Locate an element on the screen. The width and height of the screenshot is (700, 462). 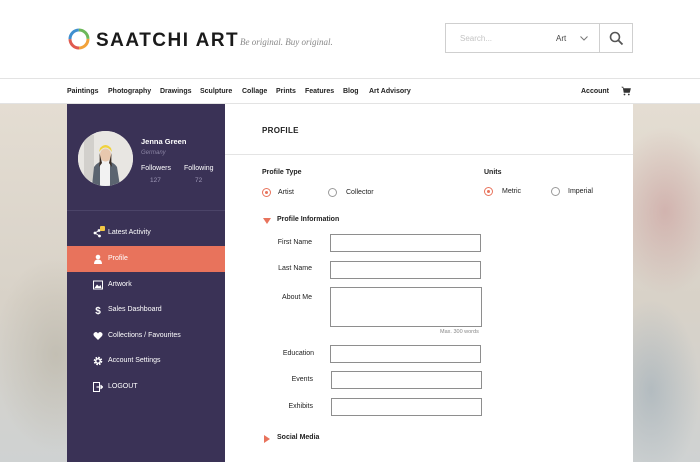
nav-blog: Blog is located at coordinates (351, 91).